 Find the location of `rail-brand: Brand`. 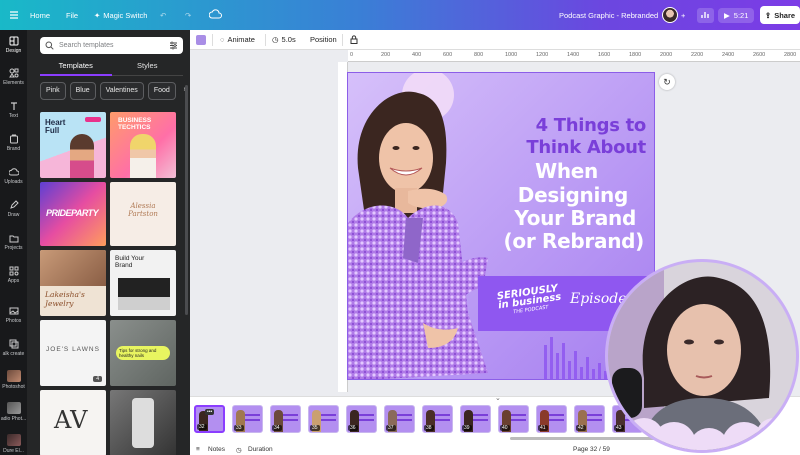

rail-brand: Brand is located at coordinates (13, 143).